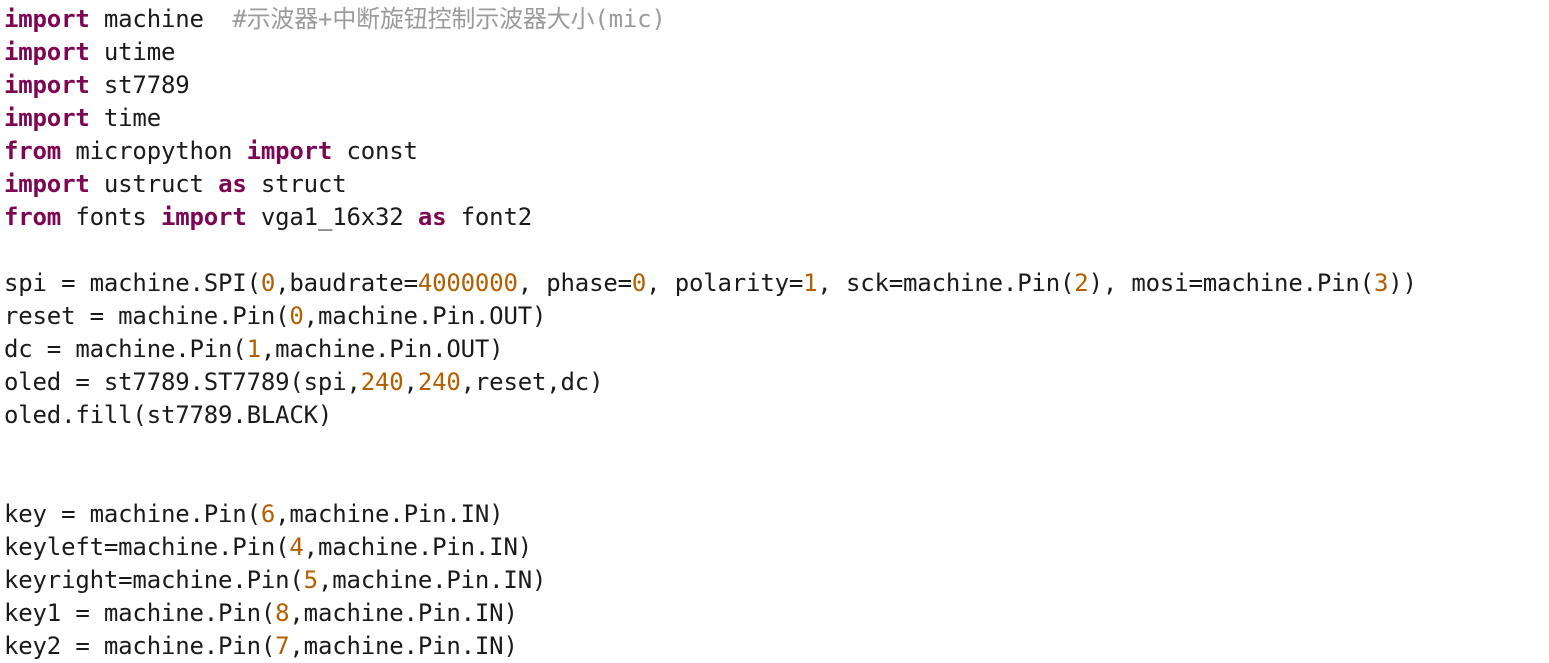  Describe the element at coordinates (1231, 283) in the screenshot. I see `text-token: ), mosi=machine.Pin(` at that location.